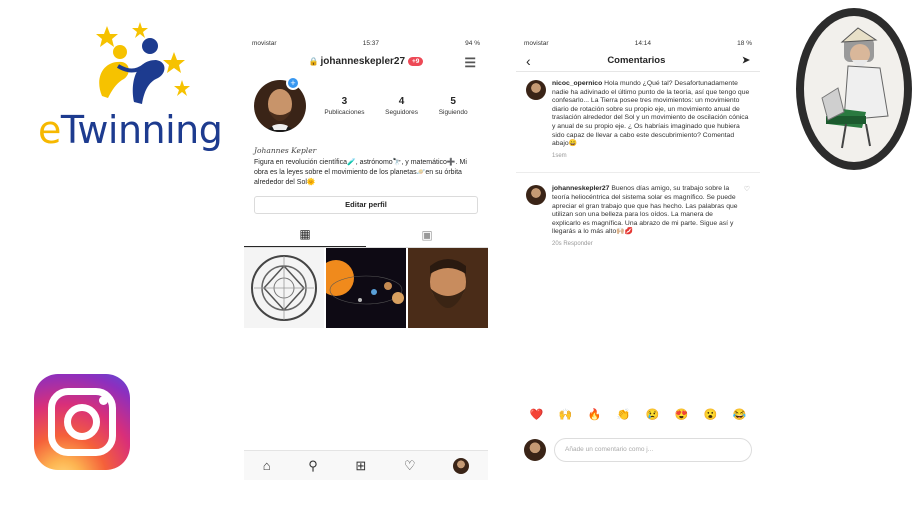 The width and height of the screenshot is (915, 507). What do you see at coordinates (711, 414) in the screenshot?
I see `emoji-wow: 😮` at bounding box center [711, 414].